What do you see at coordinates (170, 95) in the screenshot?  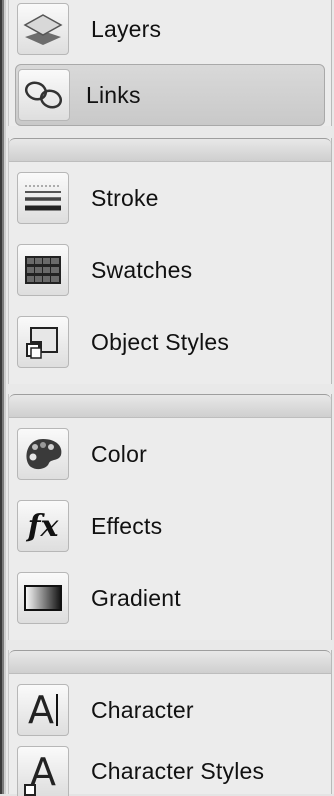 I see `panel-item-links: Links` at bounding box center [170, 95].